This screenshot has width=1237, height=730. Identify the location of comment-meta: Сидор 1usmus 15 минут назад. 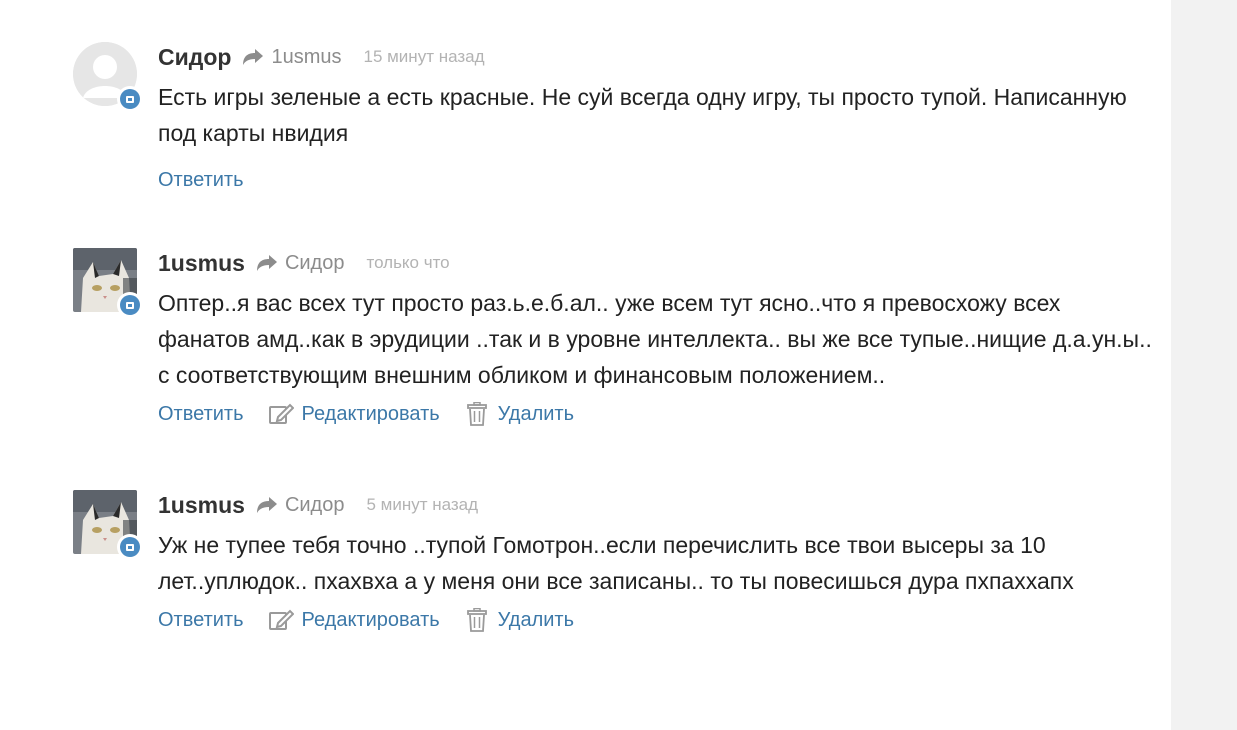
(655, 57).